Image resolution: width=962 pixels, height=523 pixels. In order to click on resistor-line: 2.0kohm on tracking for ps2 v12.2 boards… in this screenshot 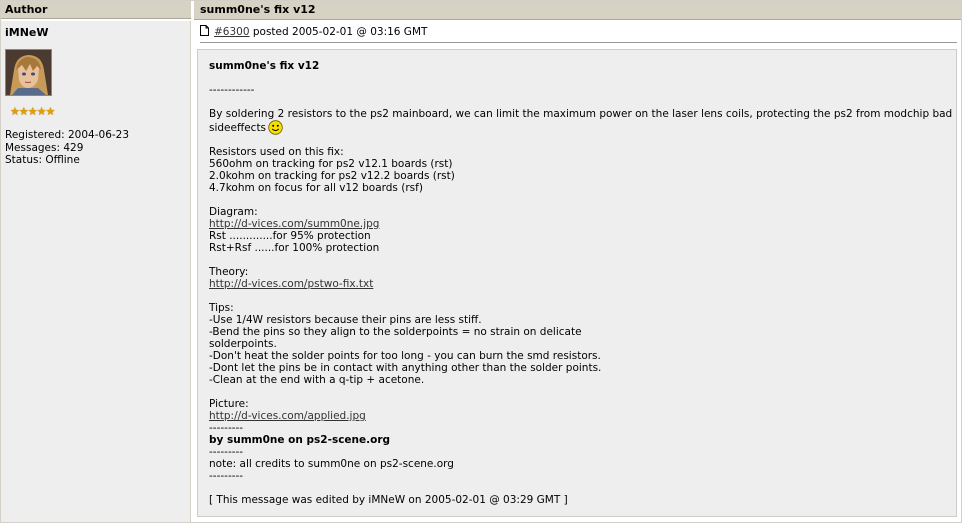, I will do `click(332, 176)`.